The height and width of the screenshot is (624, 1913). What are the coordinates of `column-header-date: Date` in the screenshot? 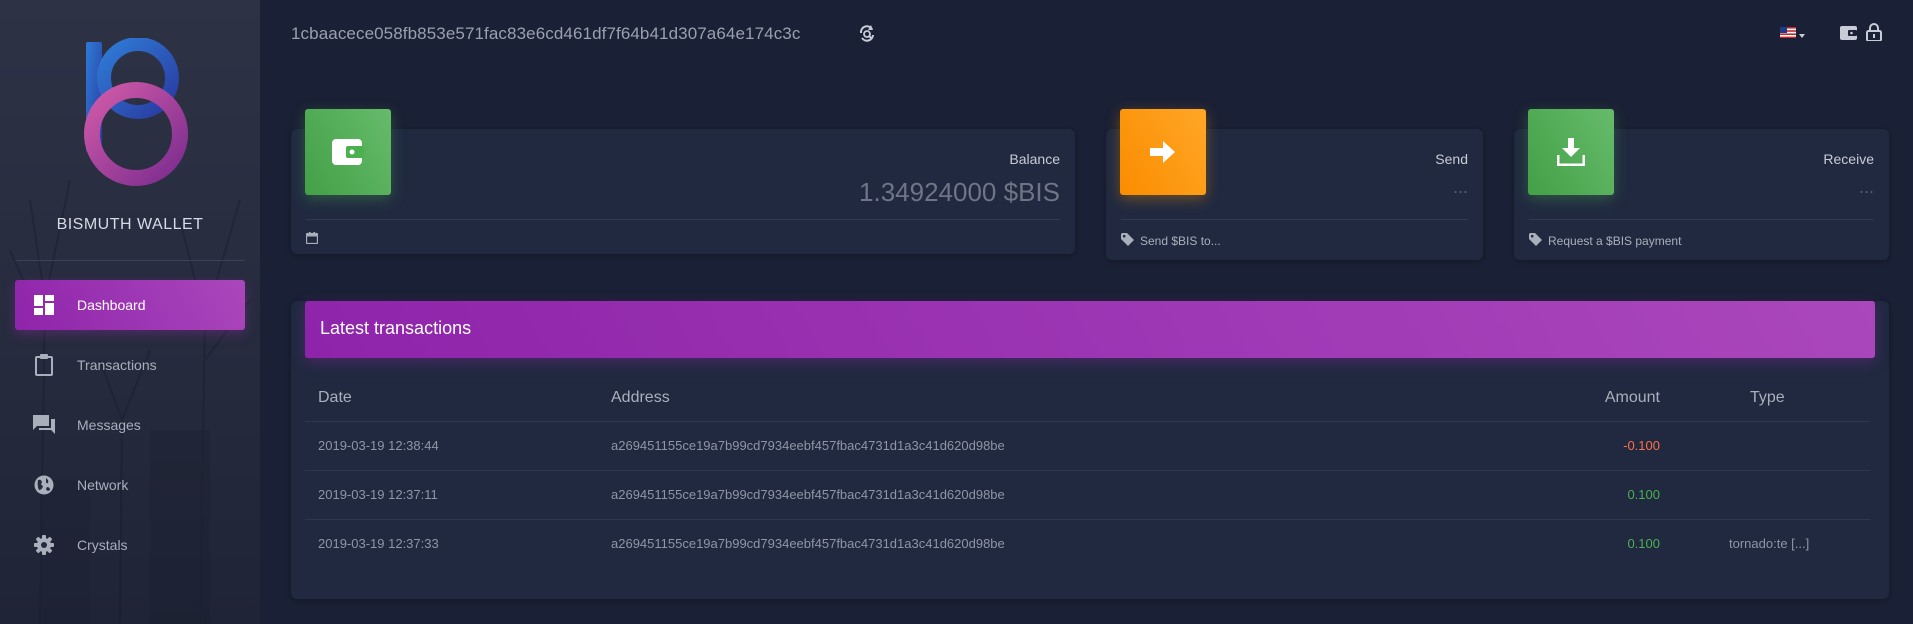 It's located at (335, 397).